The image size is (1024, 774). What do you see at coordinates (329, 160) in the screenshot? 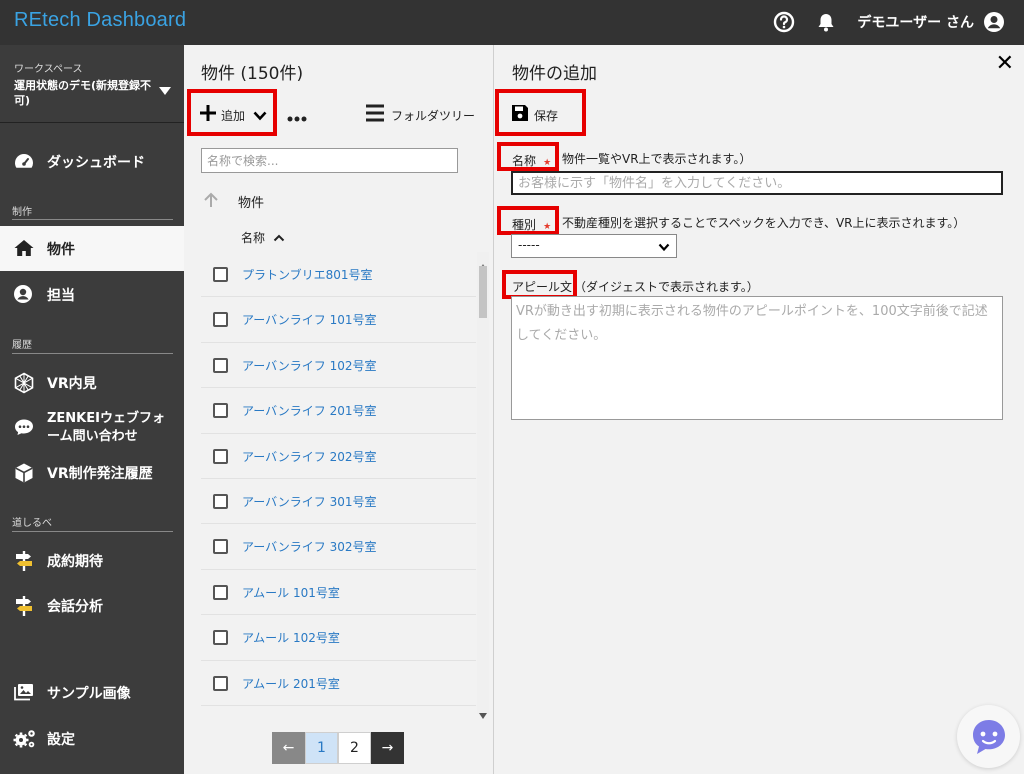
I see `search-input` at bounding box center [329, 160].